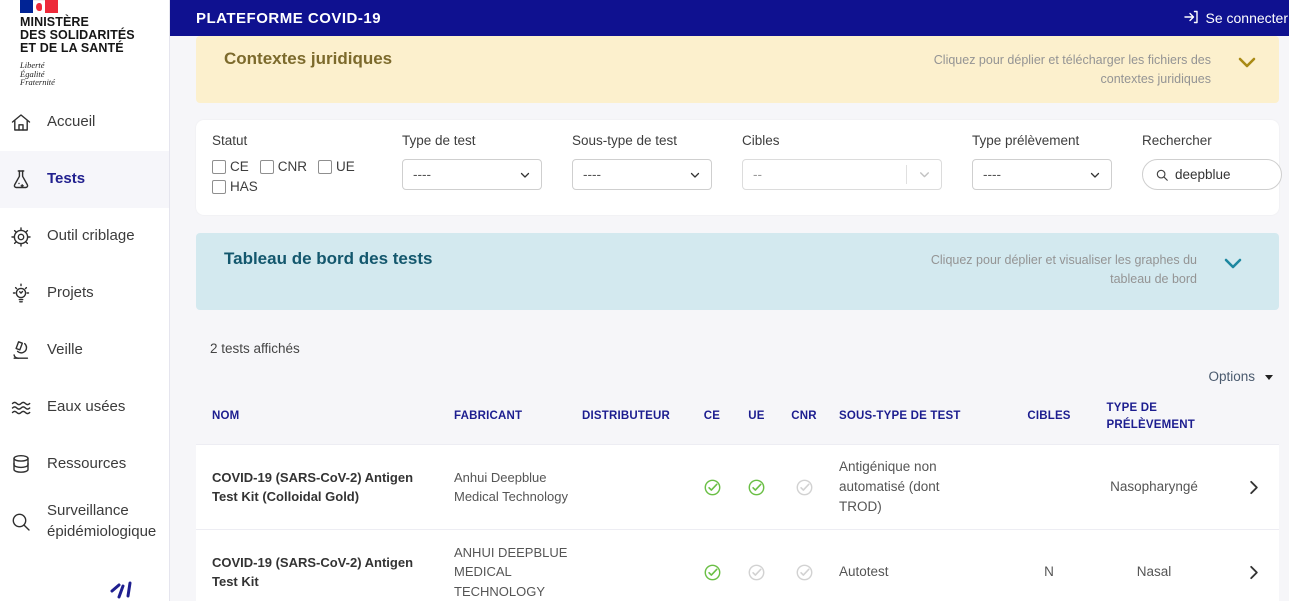 Image resolution: width=1289 pixels, height=601 pixels. What do you see at coordinates (84, 407) in the screenshot?
I see `sidebar-item-eaux-usees: Eaux usées` at bounding box center [84, 407].